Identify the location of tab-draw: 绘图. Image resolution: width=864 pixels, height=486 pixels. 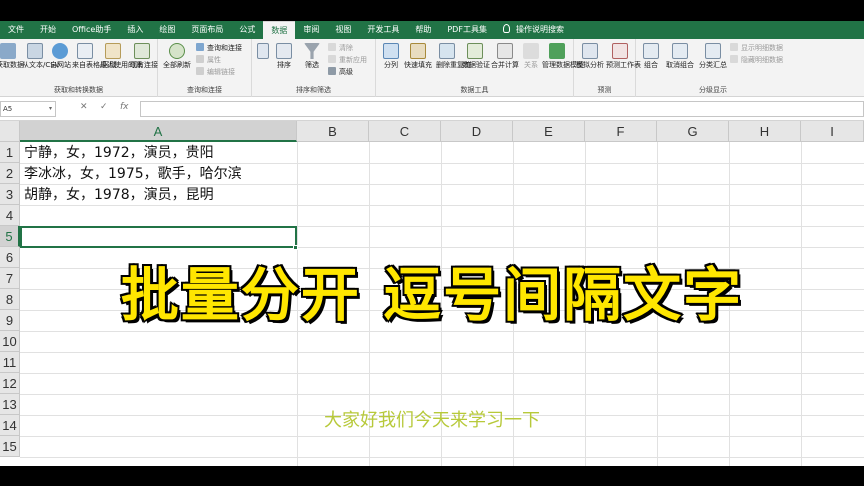
(167, 30).